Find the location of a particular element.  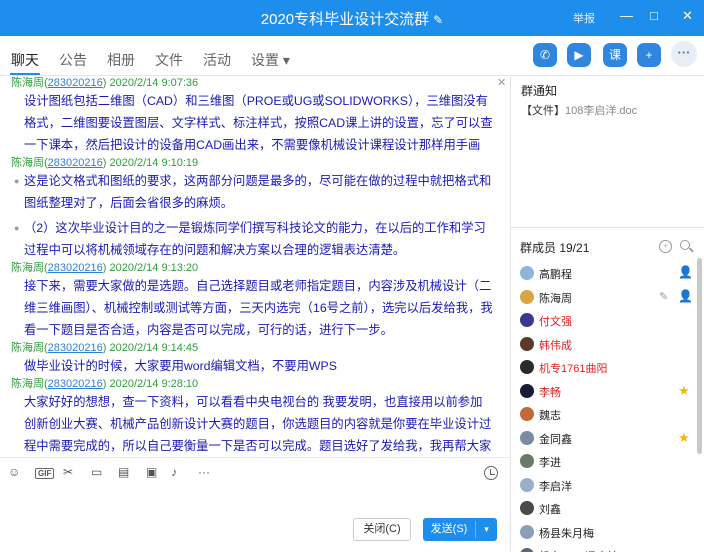

course-button: 课 is located at coordinates (615, 55).